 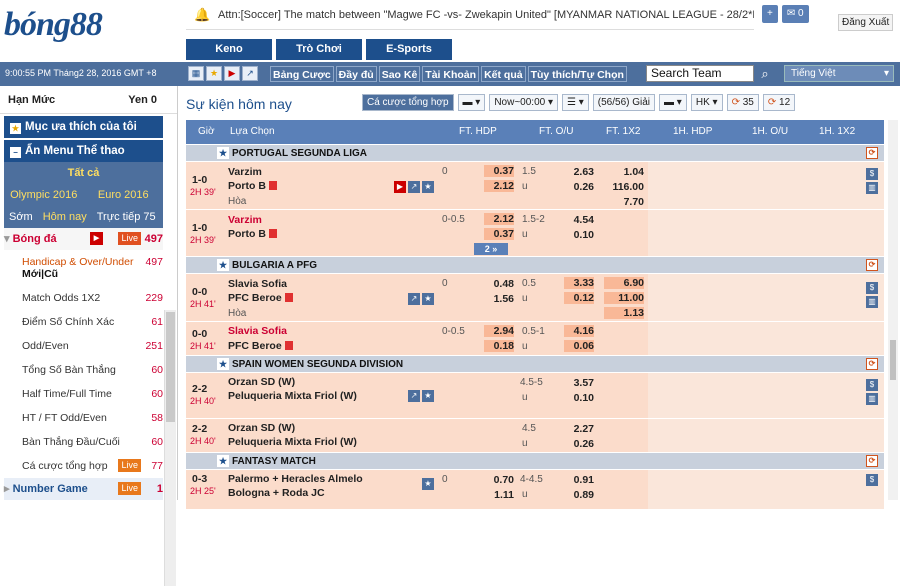 What do you see at coordinates (579, 495) in the screenshot?
I see `odds-cell: 0.89` at bounding box center [579, 495].